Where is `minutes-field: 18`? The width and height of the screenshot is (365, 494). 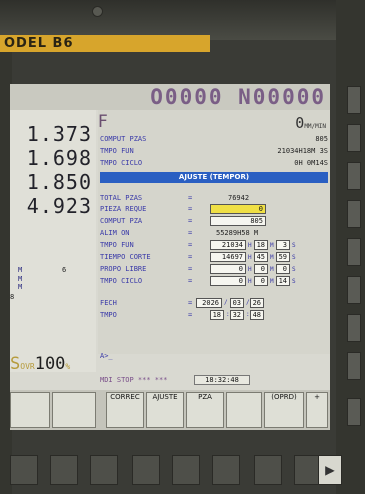 minutes-field: 18 is located at coordinates (261, 245).